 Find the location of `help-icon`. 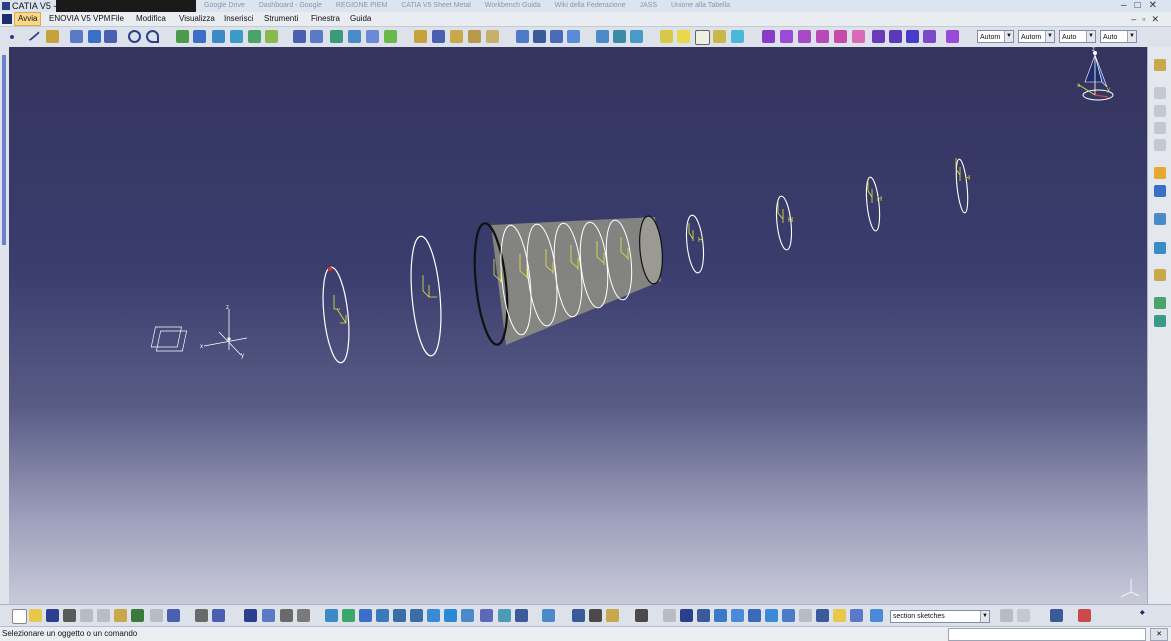

help-icon is located at coordinates (173, 615).